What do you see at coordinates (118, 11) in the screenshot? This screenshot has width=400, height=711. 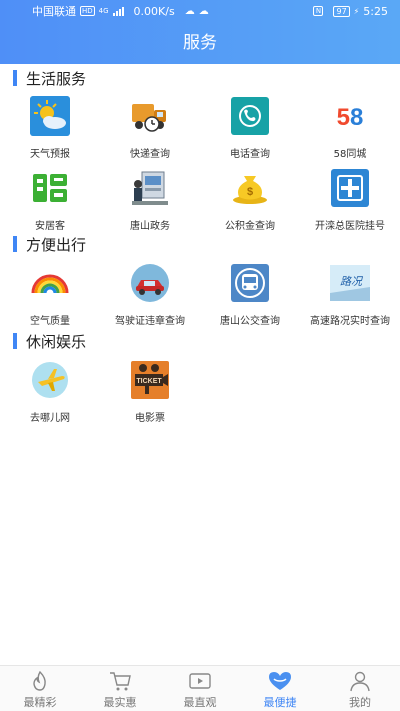 I see `signal-icon` at bounding box center [118, 11].